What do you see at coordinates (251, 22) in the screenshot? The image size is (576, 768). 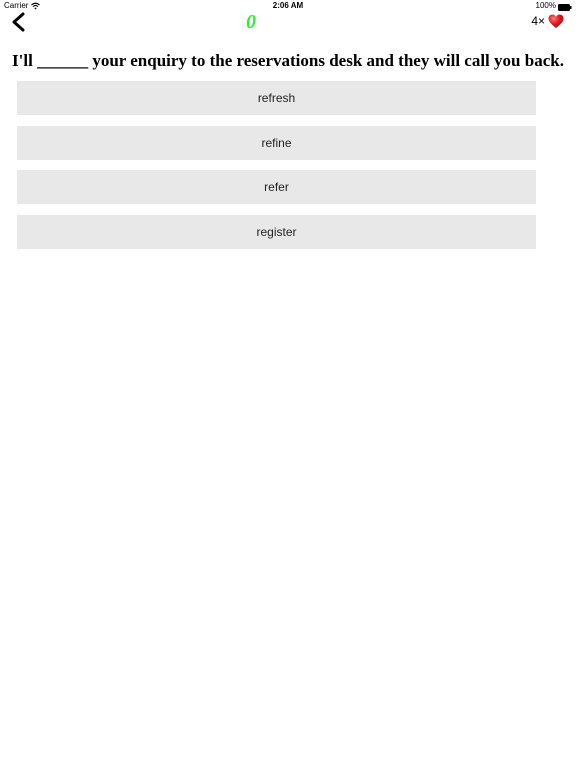 I see `score-display: 0` at bounding box center [251, 22].